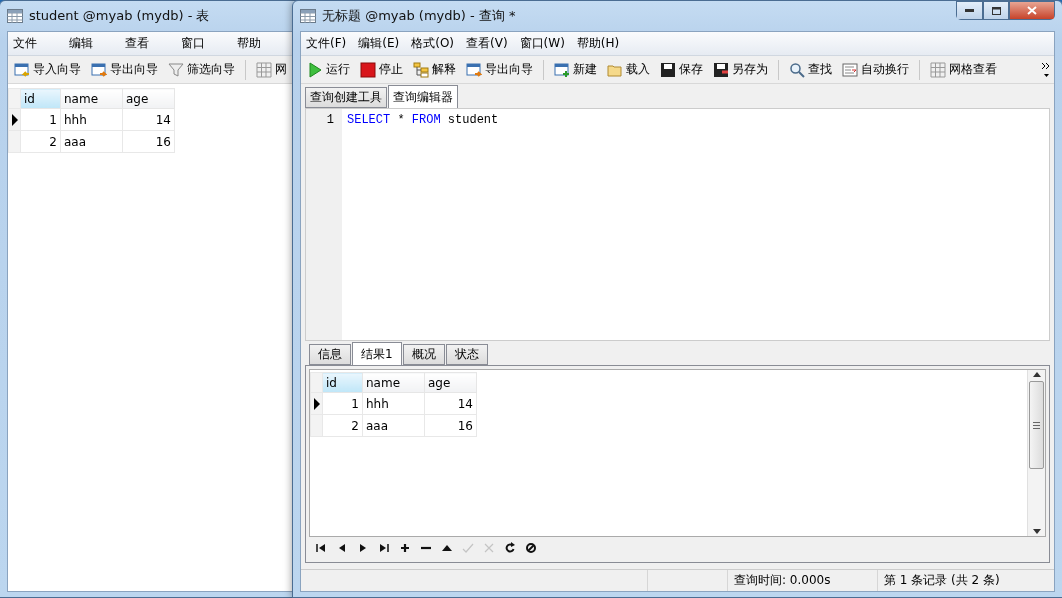 The image size is (1062, 598). What do you see at coordinates (628, 69) in the screenshot?
I see `toolbar-button: 载入` at bounding box center [628, 69].